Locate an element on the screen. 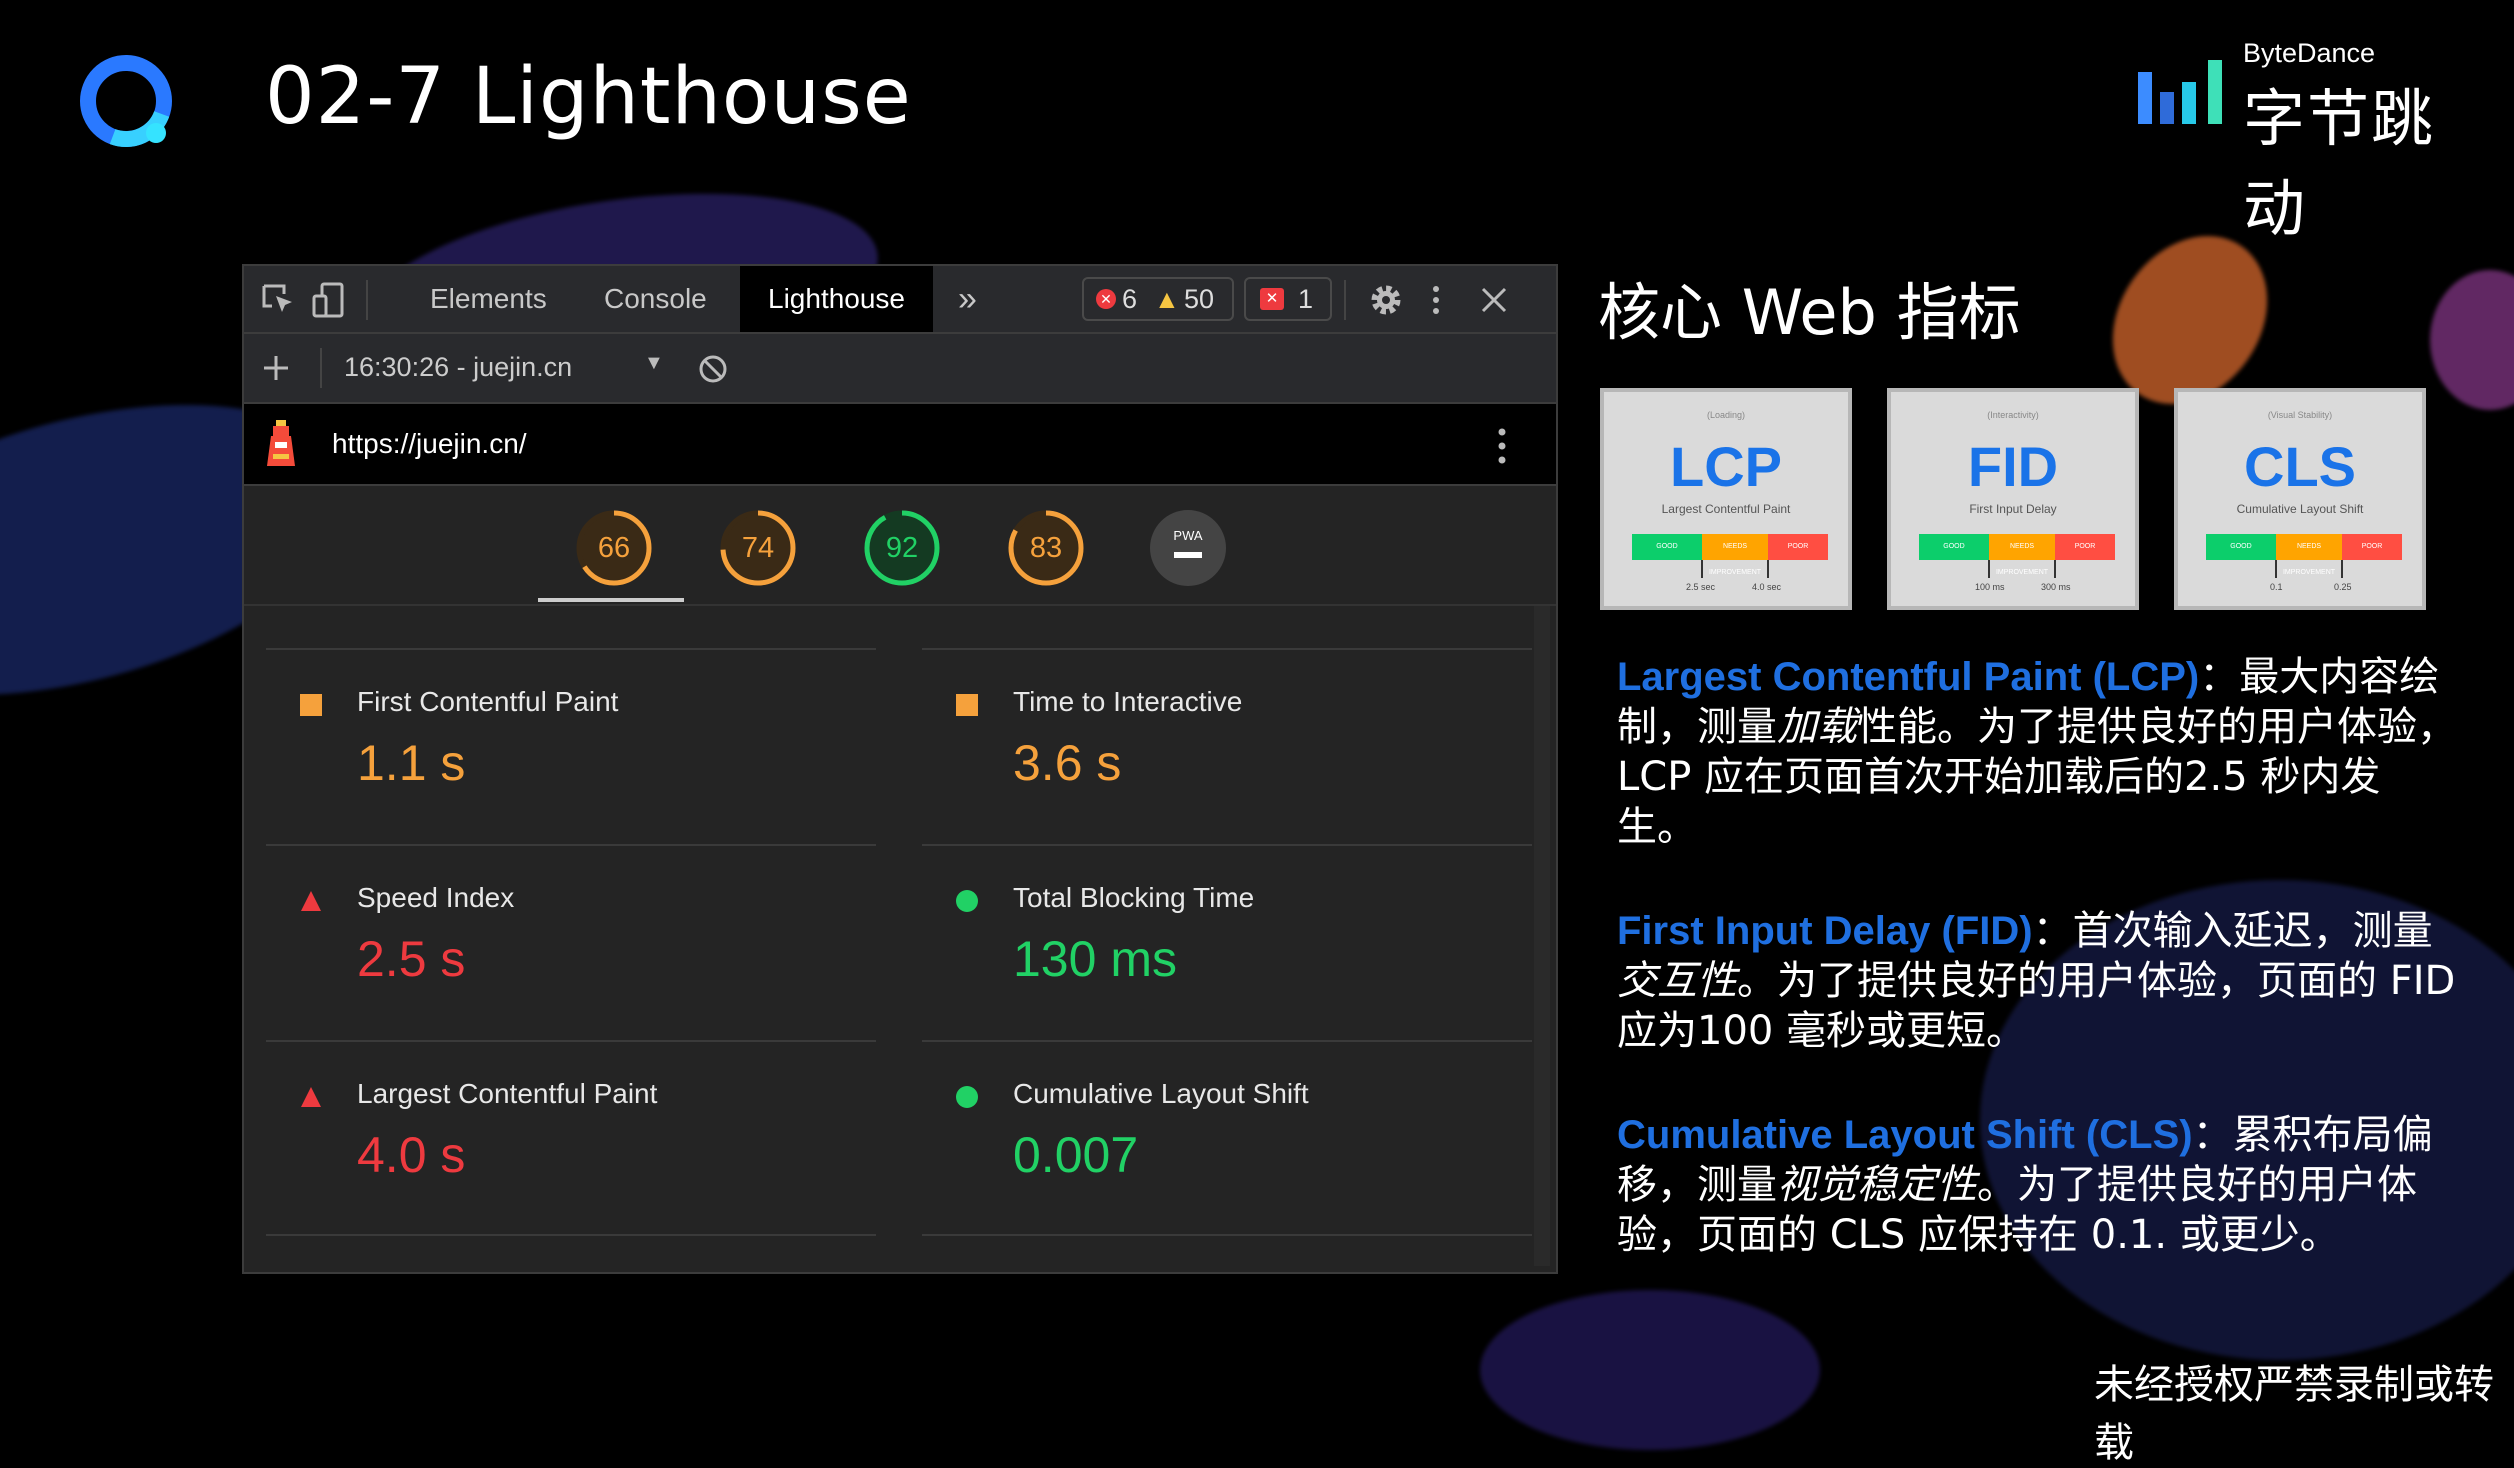  threshold-1: 2.5 sec is located at coordinates (1701, 587).